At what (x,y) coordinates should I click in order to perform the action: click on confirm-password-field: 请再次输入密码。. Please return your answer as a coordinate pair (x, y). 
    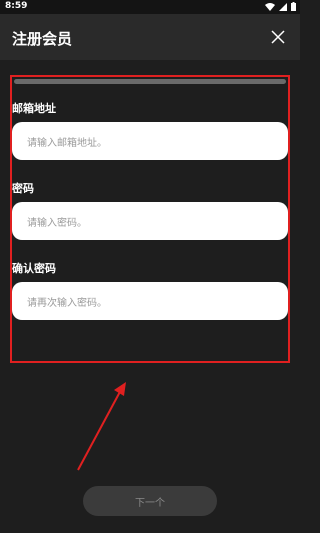
    Looking at the image, I should click on (150, 301).